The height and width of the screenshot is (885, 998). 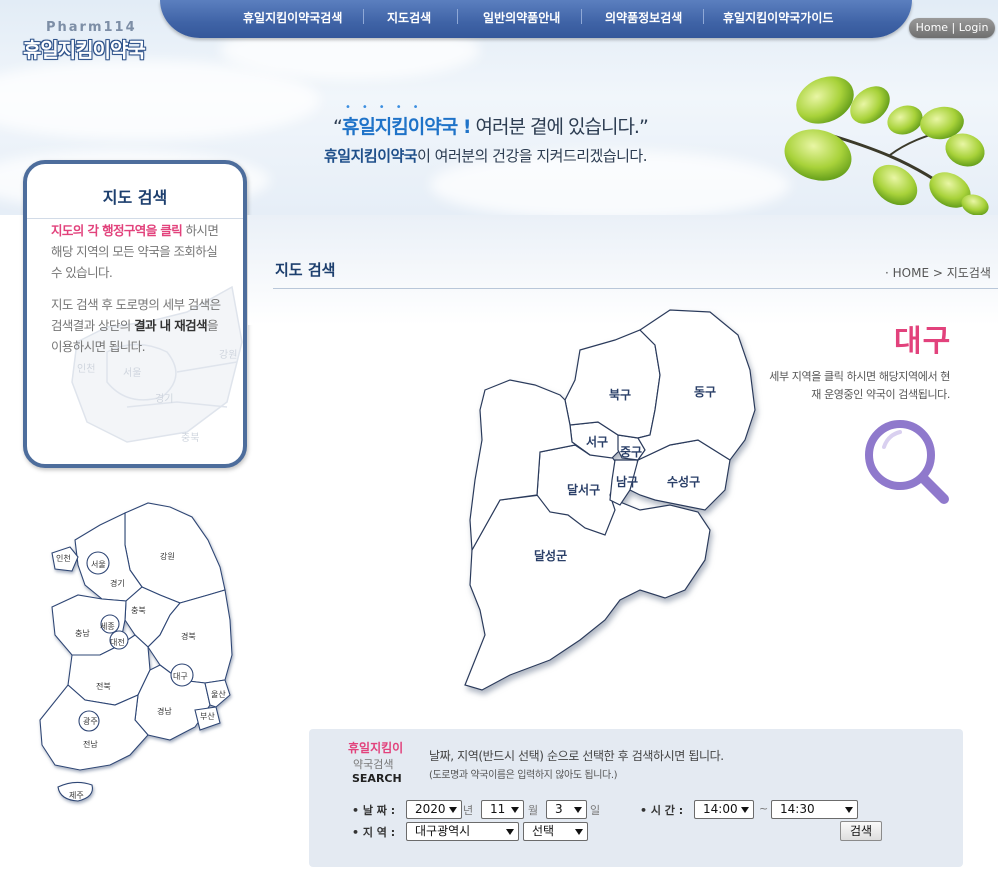 What do you see at coordinates (797, 809) in the screenshot?
I see `time-to-value: 14:30` at bounding box center [797, 809].